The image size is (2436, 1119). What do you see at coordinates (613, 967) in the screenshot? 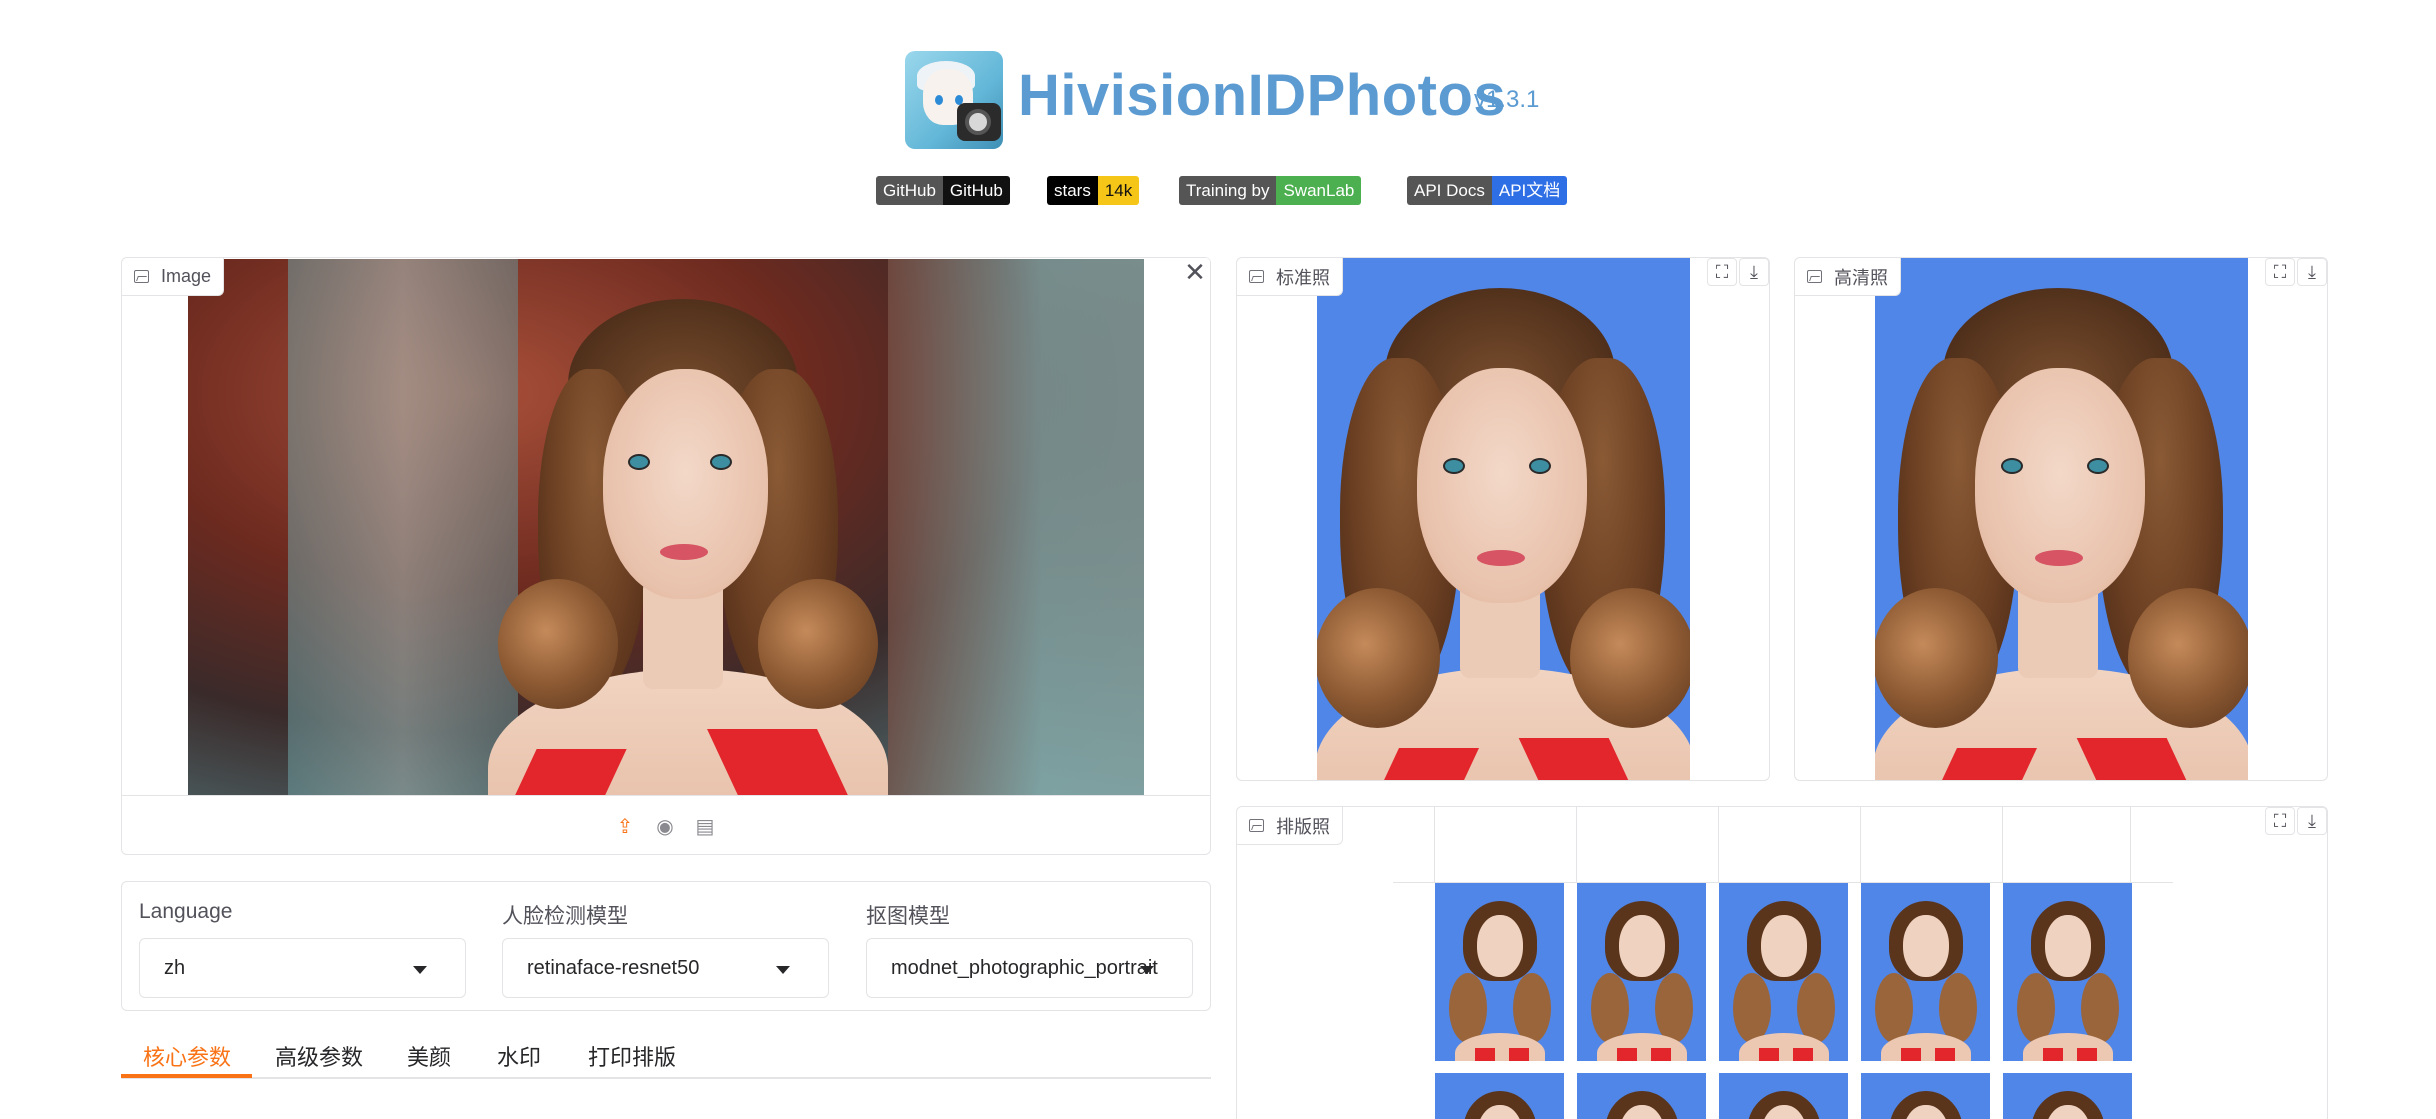
I see `face-model-value: retinaface-resnet50` at bounding box center [613, 967].